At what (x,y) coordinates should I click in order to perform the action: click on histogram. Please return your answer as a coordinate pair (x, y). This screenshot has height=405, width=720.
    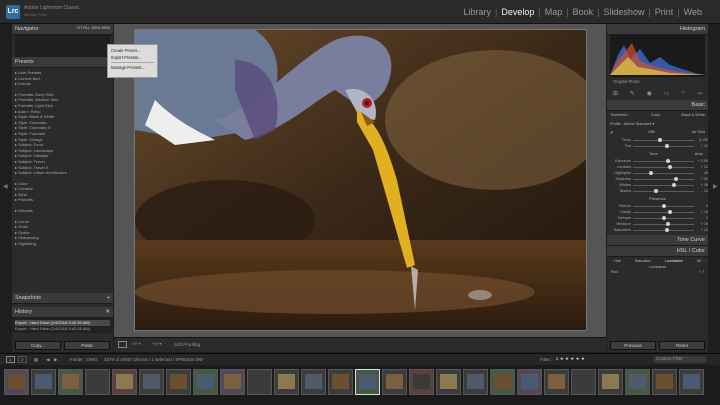
    Looking at the image, I should click on (657, 56).